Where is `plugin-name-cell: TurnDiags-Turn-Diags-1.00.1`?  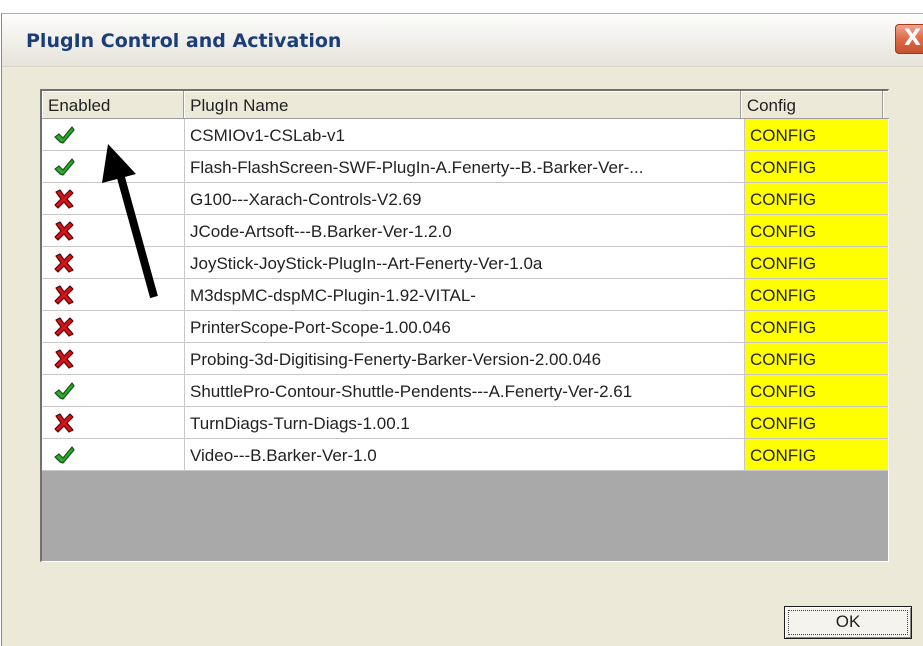
plugin-name-cell: TurnDiags-Turn-Diags-1.00.1 is located at coordinates (465, 423).